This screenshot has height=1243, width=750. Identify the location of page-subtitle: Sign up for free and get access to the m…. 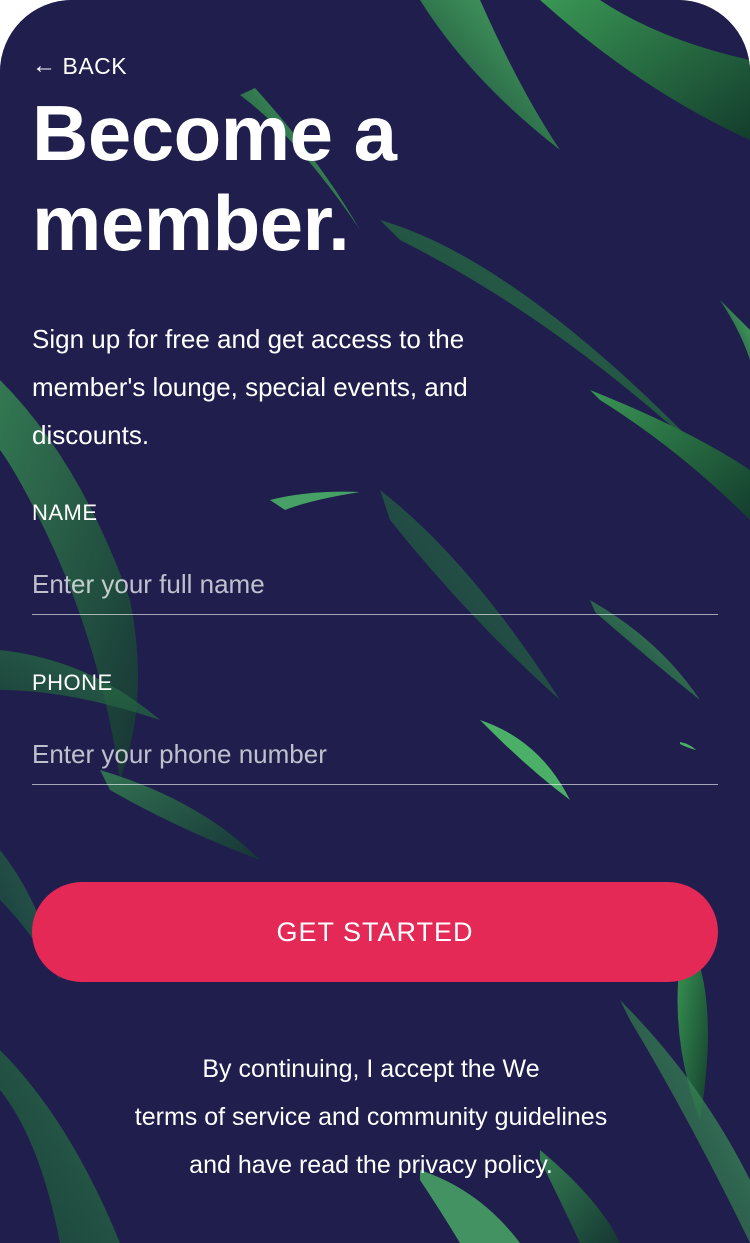
(250, 387).